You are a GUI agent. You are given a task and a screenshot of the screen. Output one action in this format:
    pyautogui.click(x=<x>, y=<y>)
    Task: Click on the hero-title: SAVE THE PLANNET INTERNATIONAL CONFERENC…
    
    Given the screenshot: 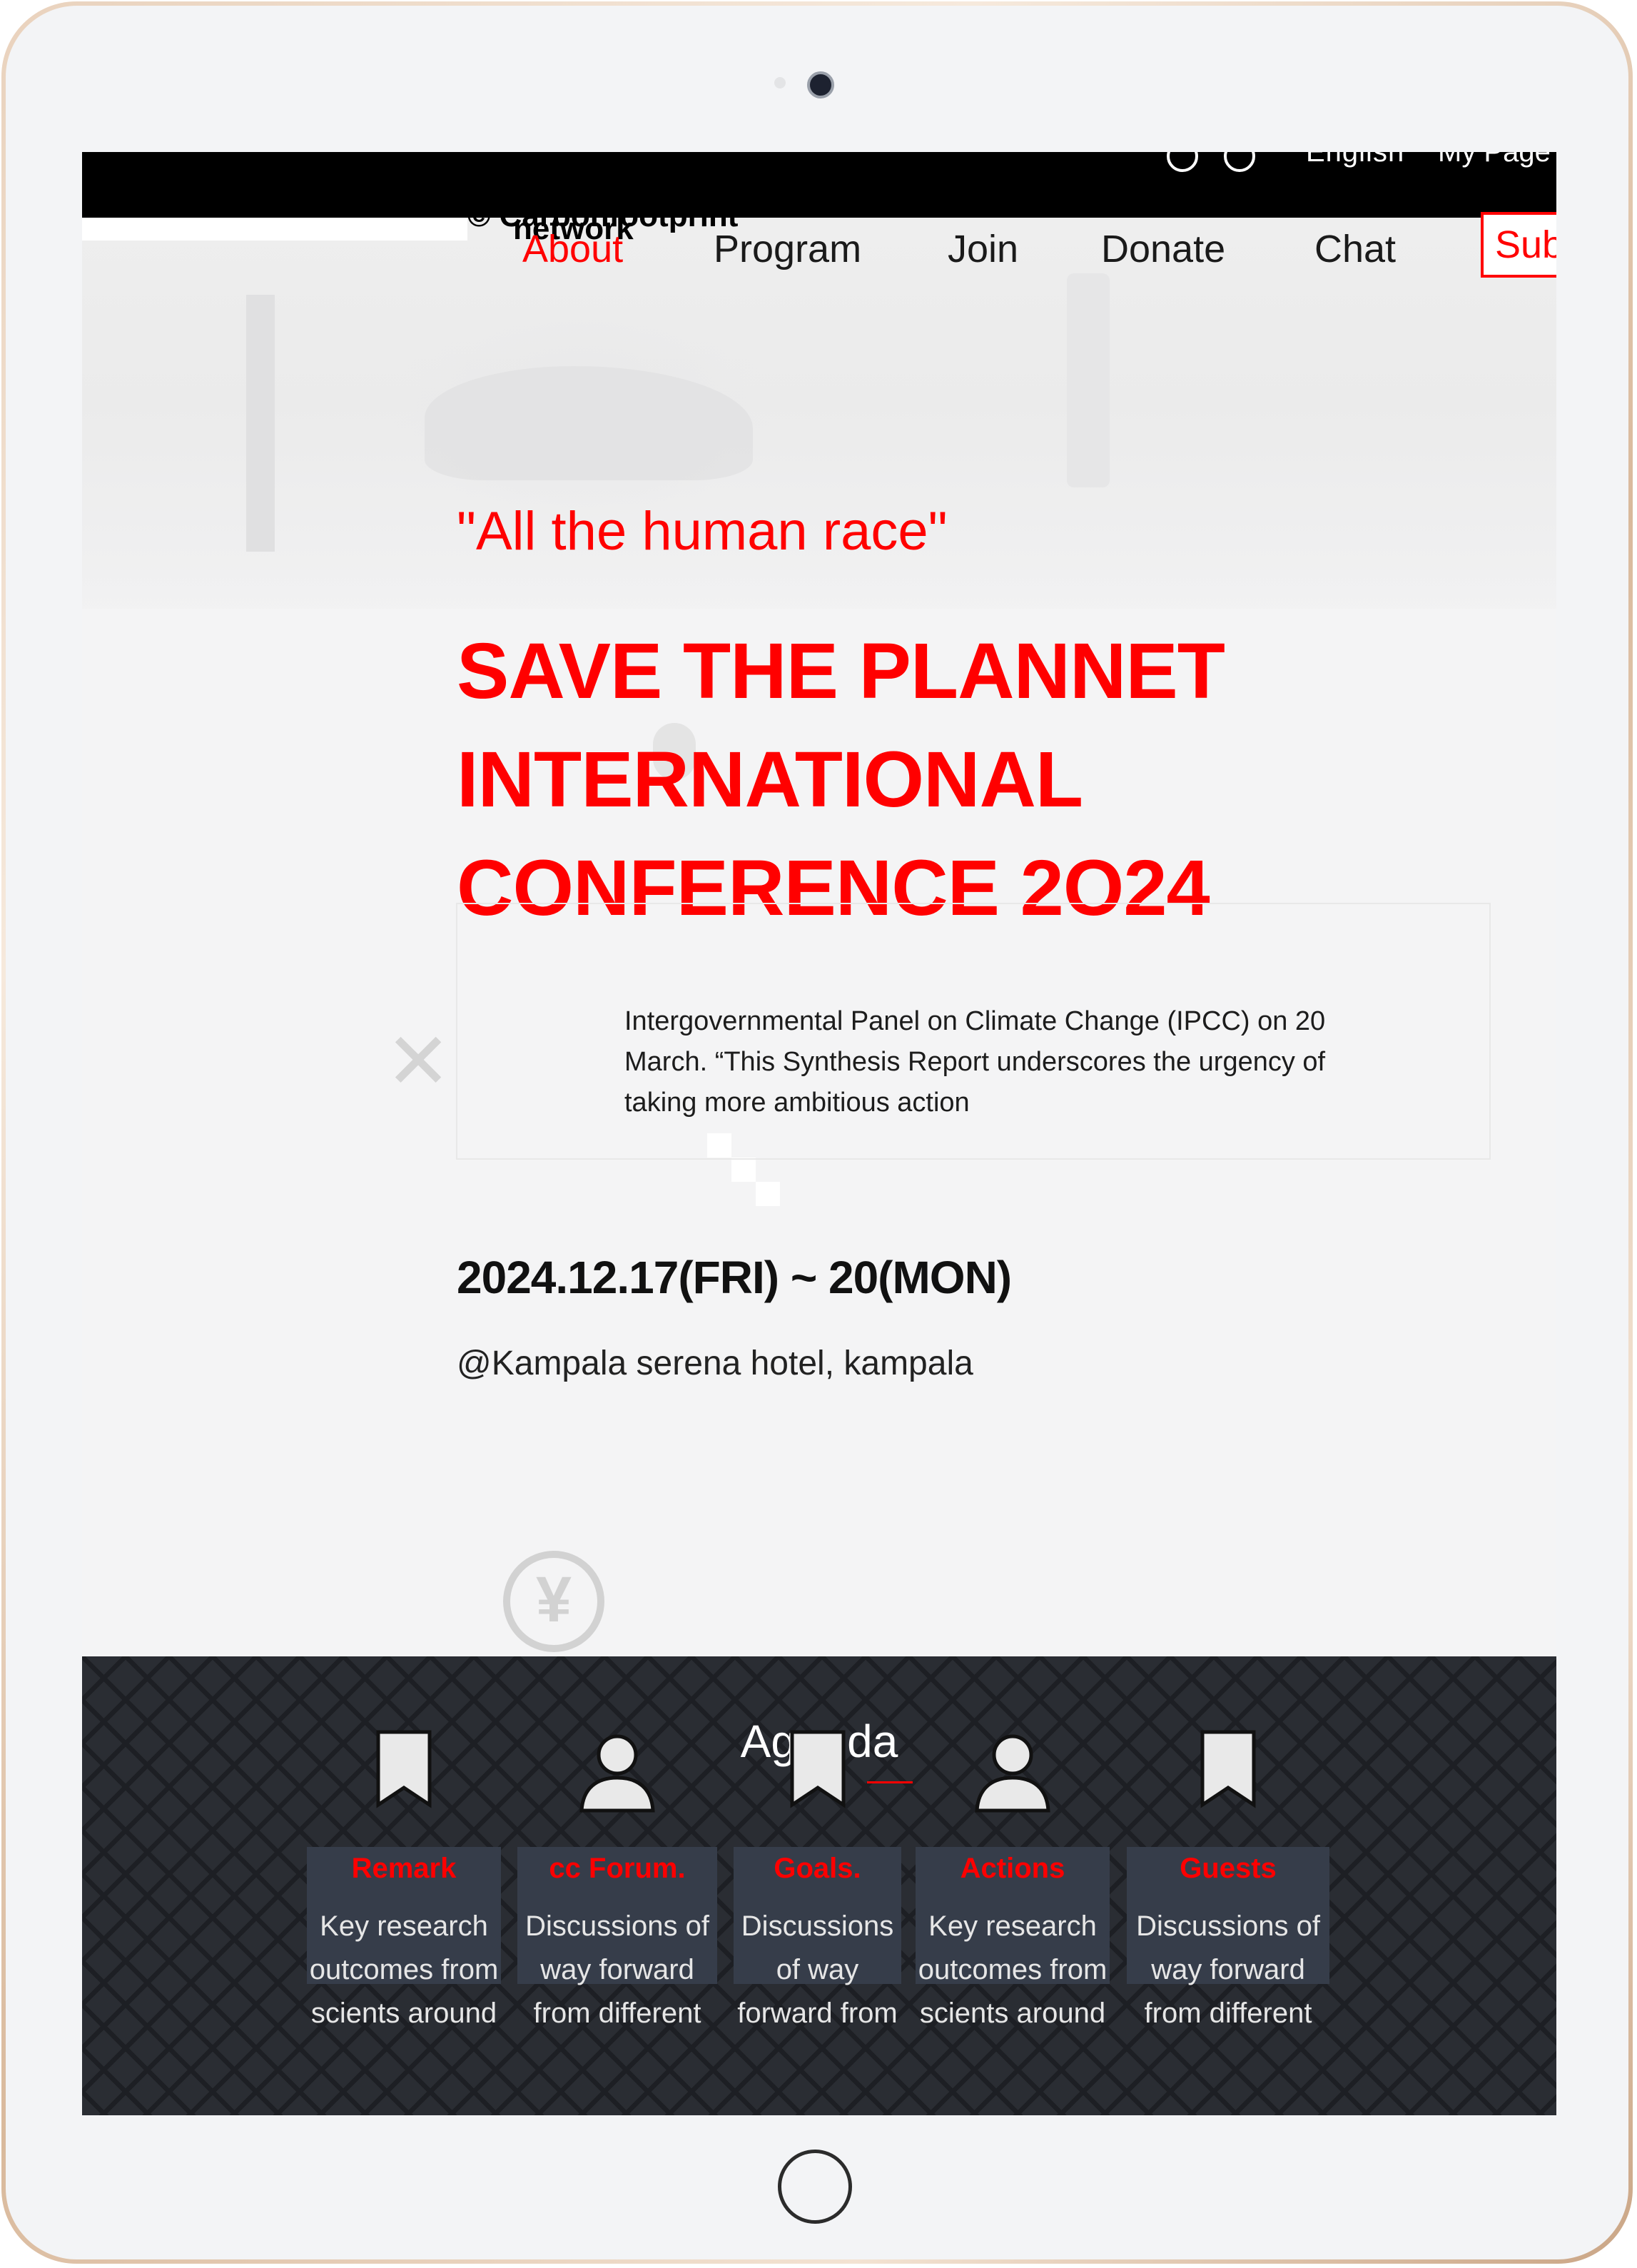 What is the action you would take?
    pyautogui.click(x=841, y=780)
    